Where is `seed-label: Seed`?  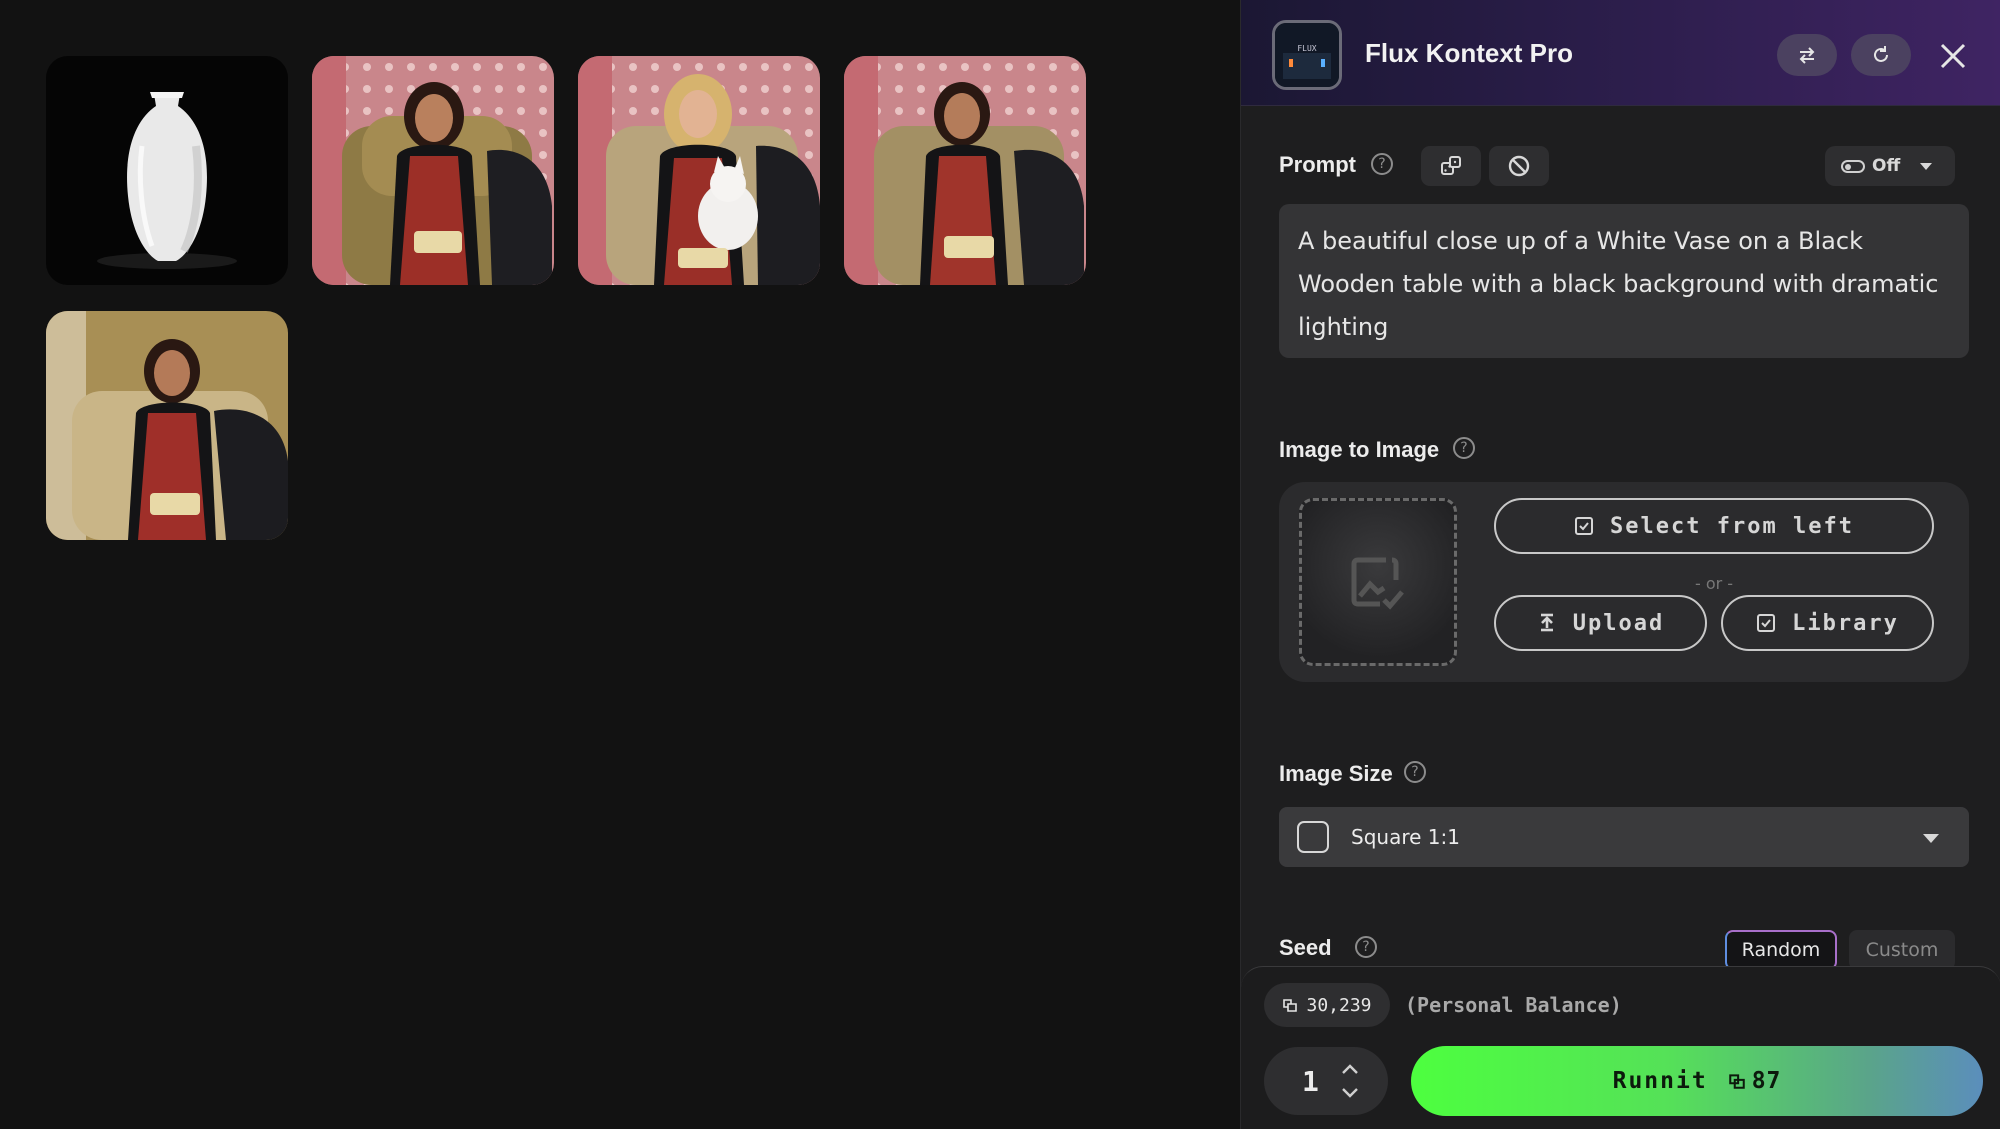
seed-label: Seed is located at coordinates (1305, 947).